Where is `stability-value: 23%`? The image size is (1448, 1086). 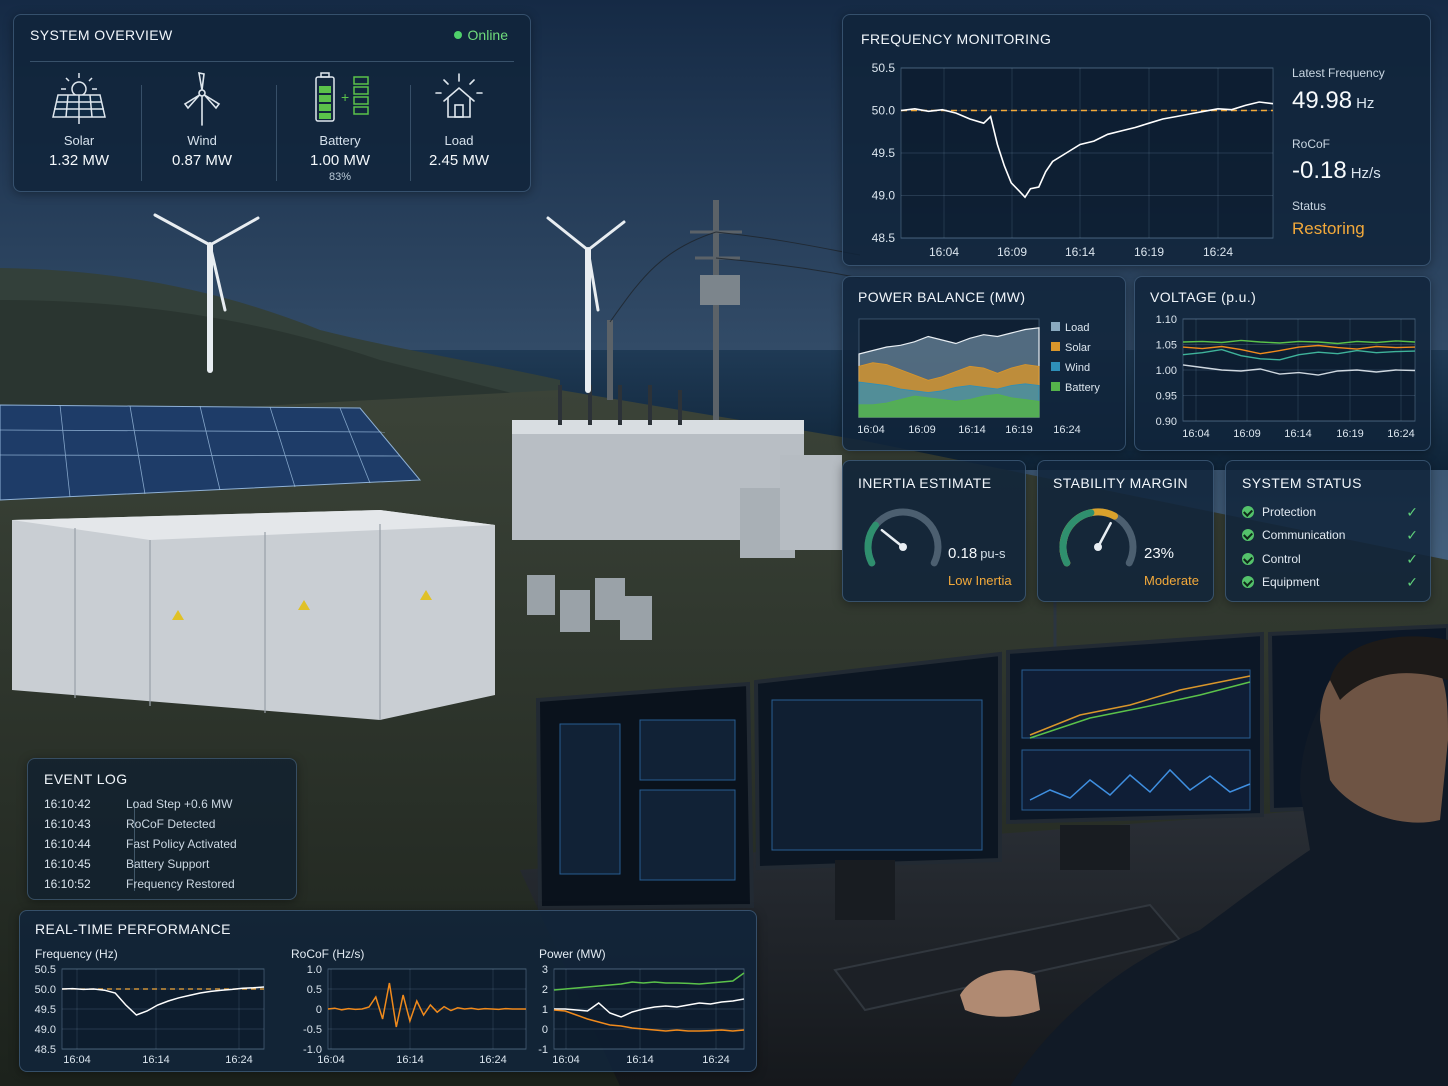 stability-value: 23% is located at coordinates (1159, 553).